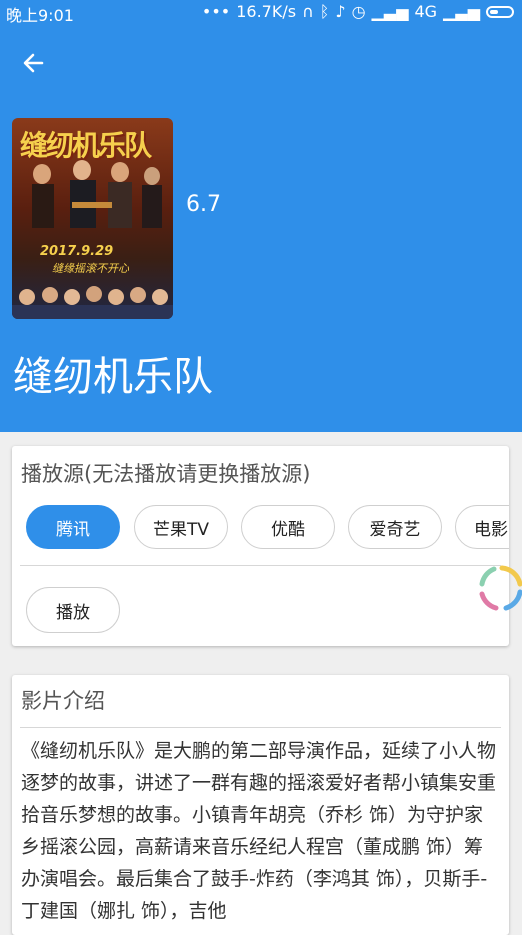  Describe the element at coordinates (395, 527) in the screenshot. I see `source-chip-iqiyi: 爱奇艺` at that location.